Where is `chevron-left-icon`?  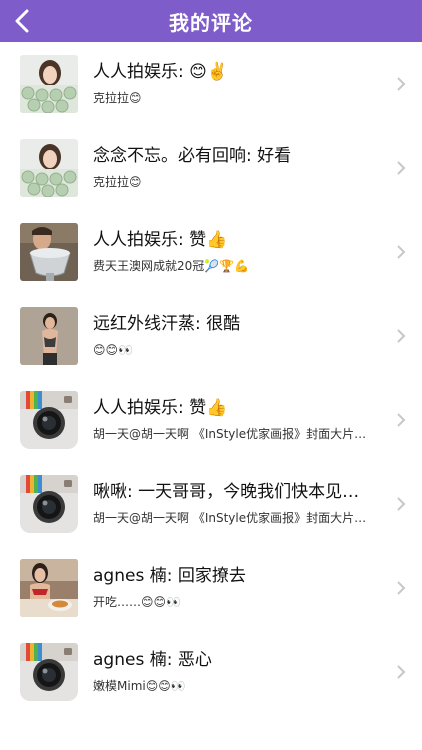 chevron-left-icon is located at coordinates (22, 21).